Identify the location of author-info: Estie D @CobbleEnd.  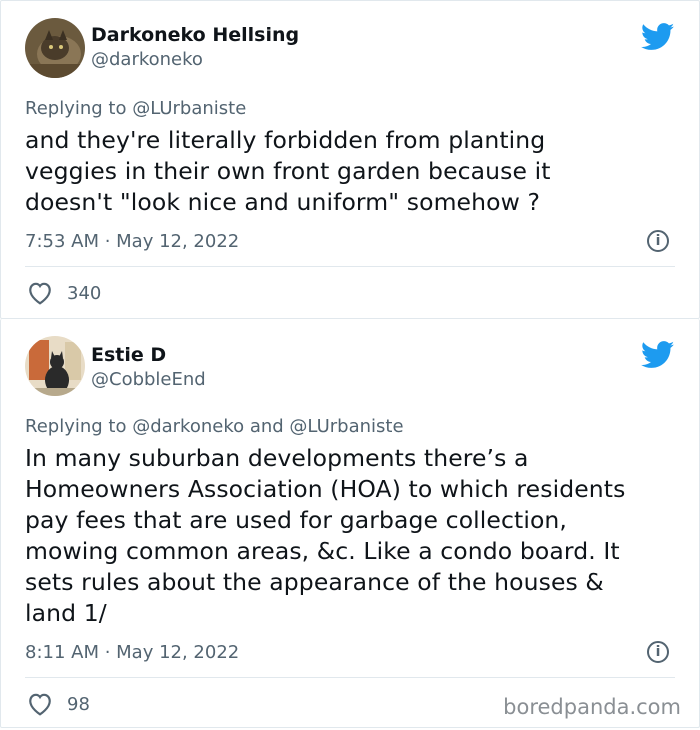
(148, 368).